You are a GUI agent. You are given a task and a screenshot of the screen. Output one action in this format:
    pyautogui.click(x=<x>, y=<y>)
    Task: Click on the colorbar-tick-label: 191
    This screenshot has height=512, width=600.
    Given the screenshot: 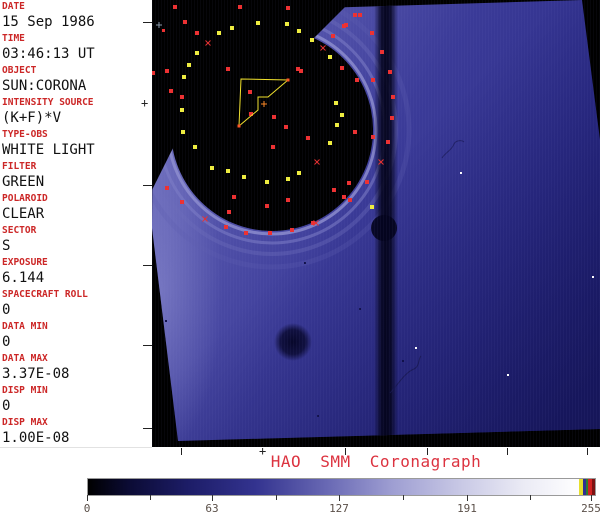 What is the action you would take?
    pyautogui.click(x=467, y=507)
    